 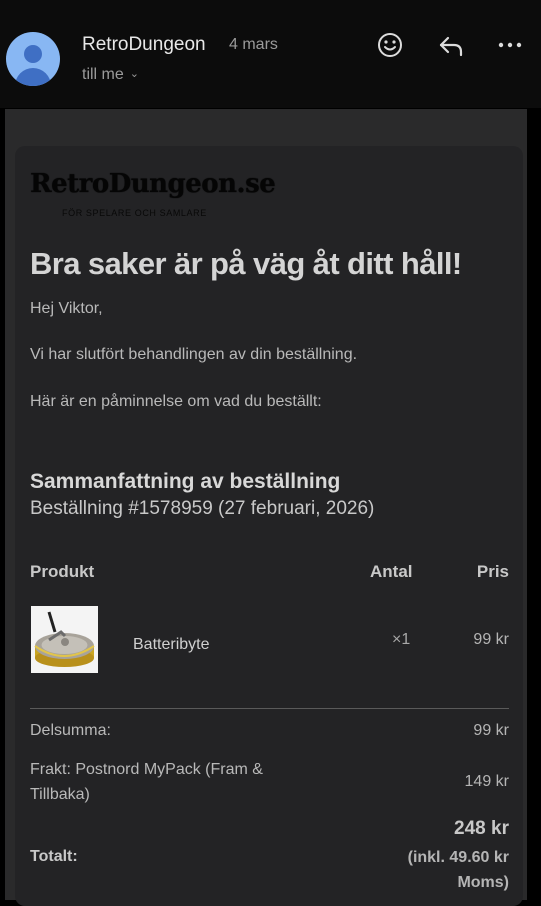 I want to click on total-value: 248 kr, so click(x=481, y=828).